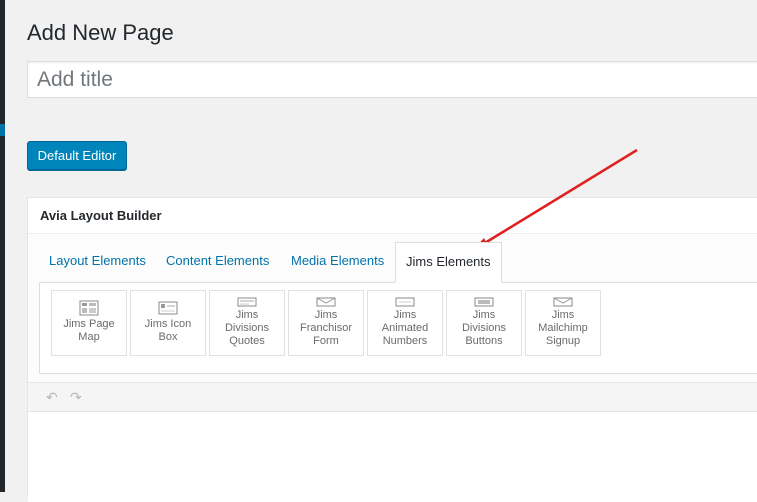  What do you see at coordinates (77, 155) in the screenshot?
I see `default-editor-button: Default Editor` at bounding box center [77, 155].